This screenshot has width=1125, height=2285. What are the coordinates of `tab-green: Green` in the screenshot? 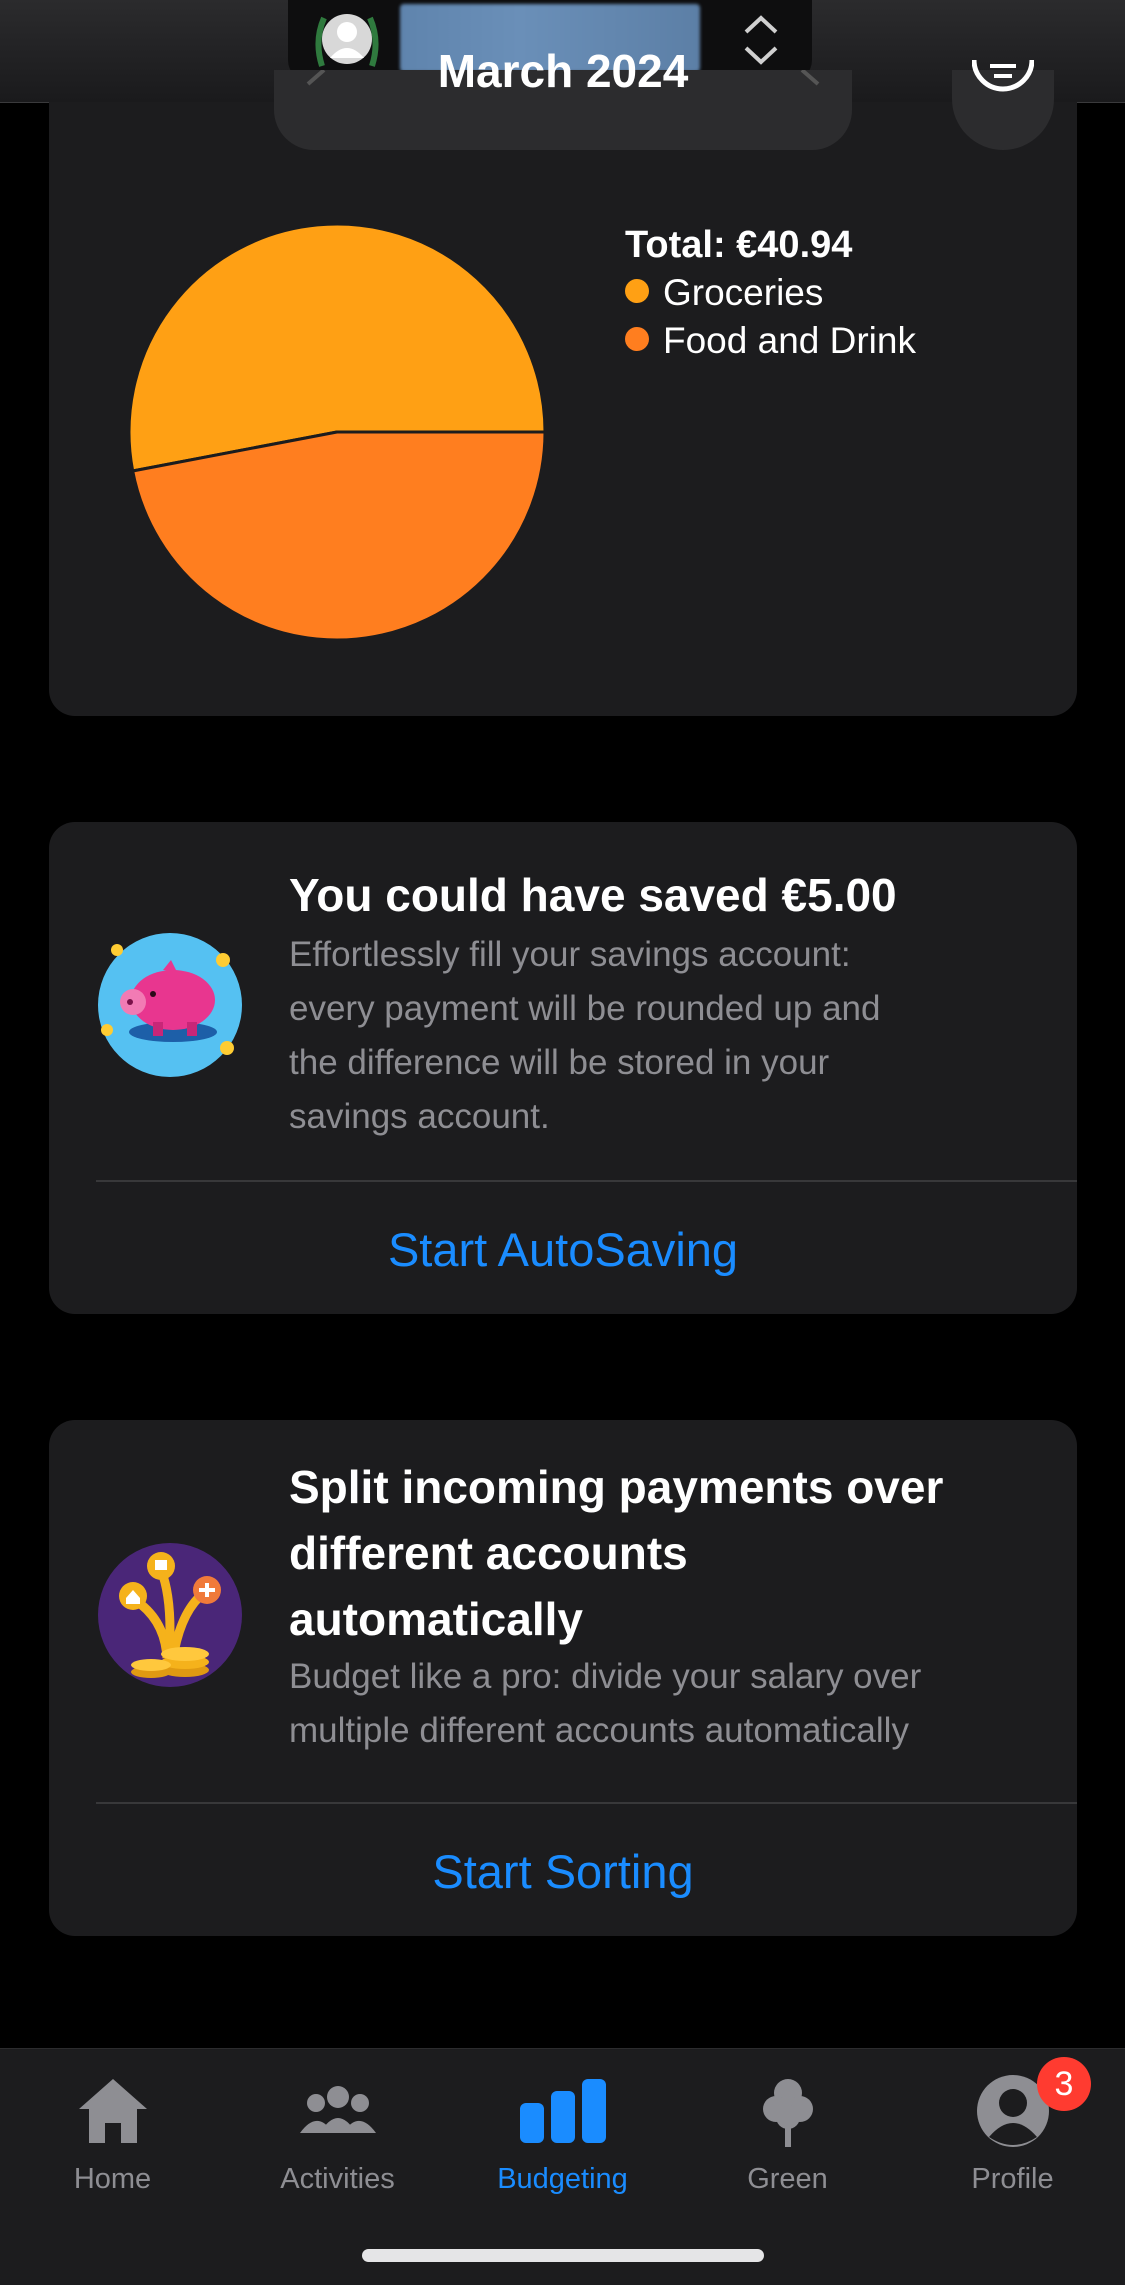 It's located at (787, 2129).